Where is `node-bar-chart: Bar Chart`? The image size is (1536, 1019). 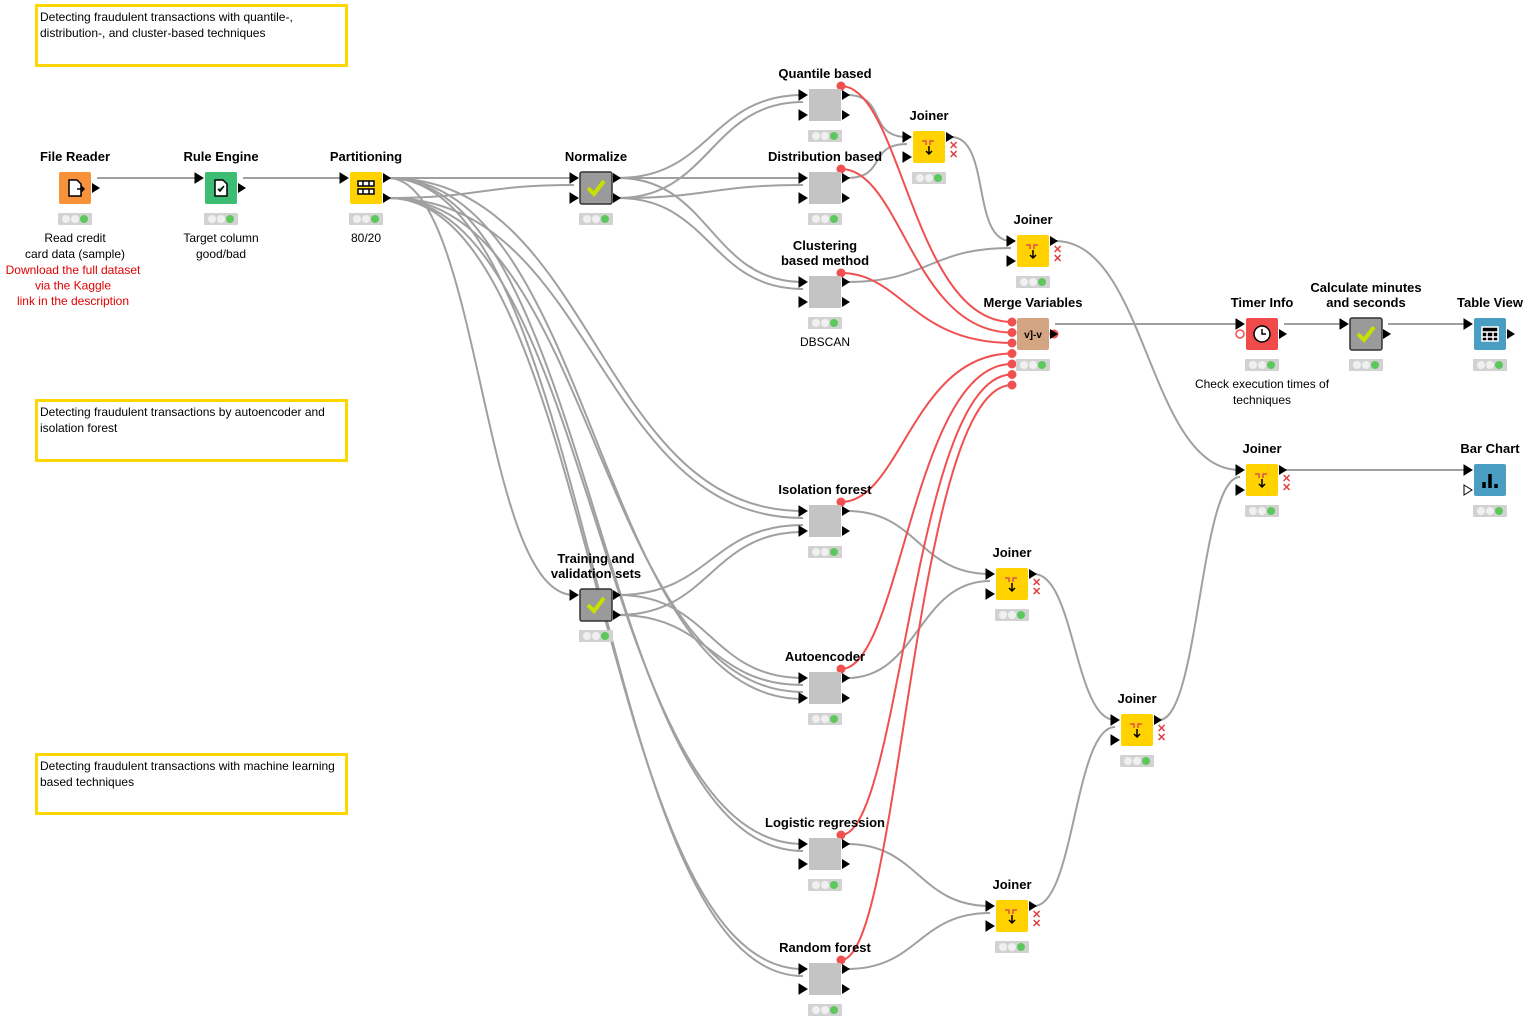
node-bar-chart: Bar Chart is located at coordinates (1490, 479).